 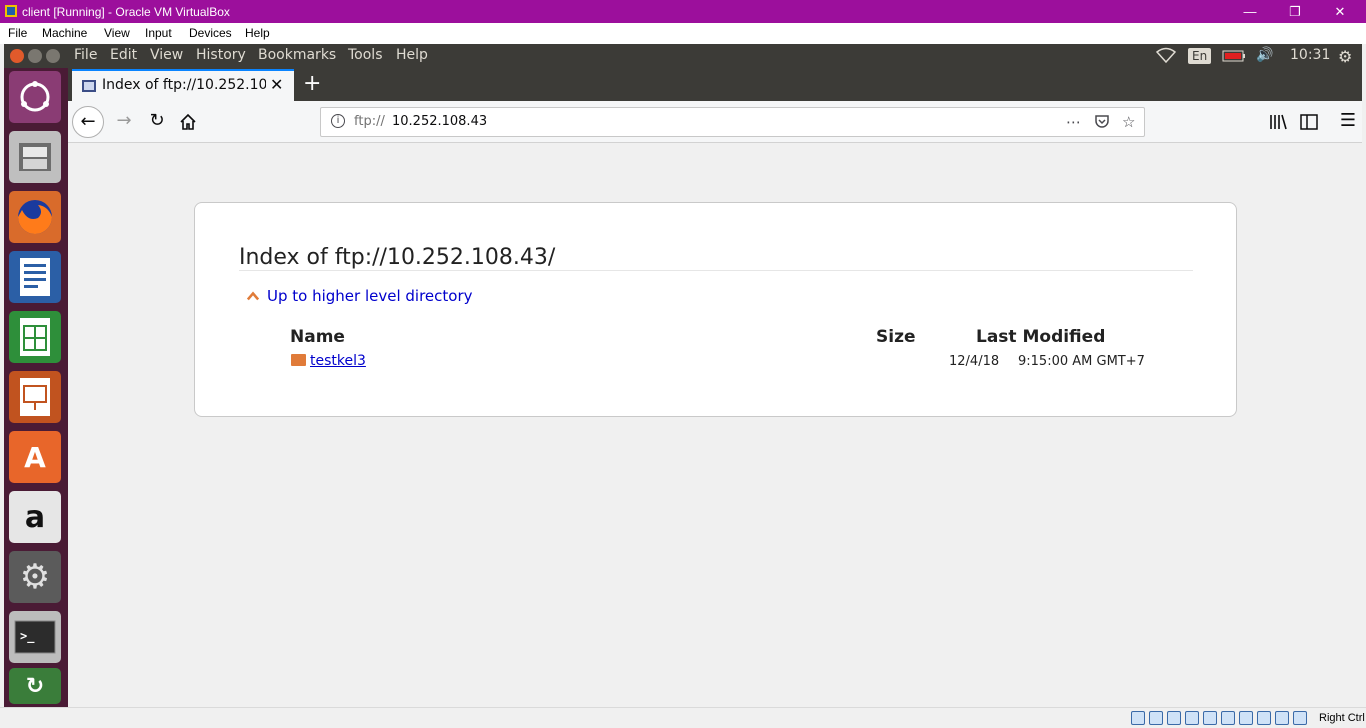 What do you see at coordinates (1081, 361) in the screenshot?
I see `entry-time: 9:15:00 AM GMT+7` at bounding box center [1081, 361].